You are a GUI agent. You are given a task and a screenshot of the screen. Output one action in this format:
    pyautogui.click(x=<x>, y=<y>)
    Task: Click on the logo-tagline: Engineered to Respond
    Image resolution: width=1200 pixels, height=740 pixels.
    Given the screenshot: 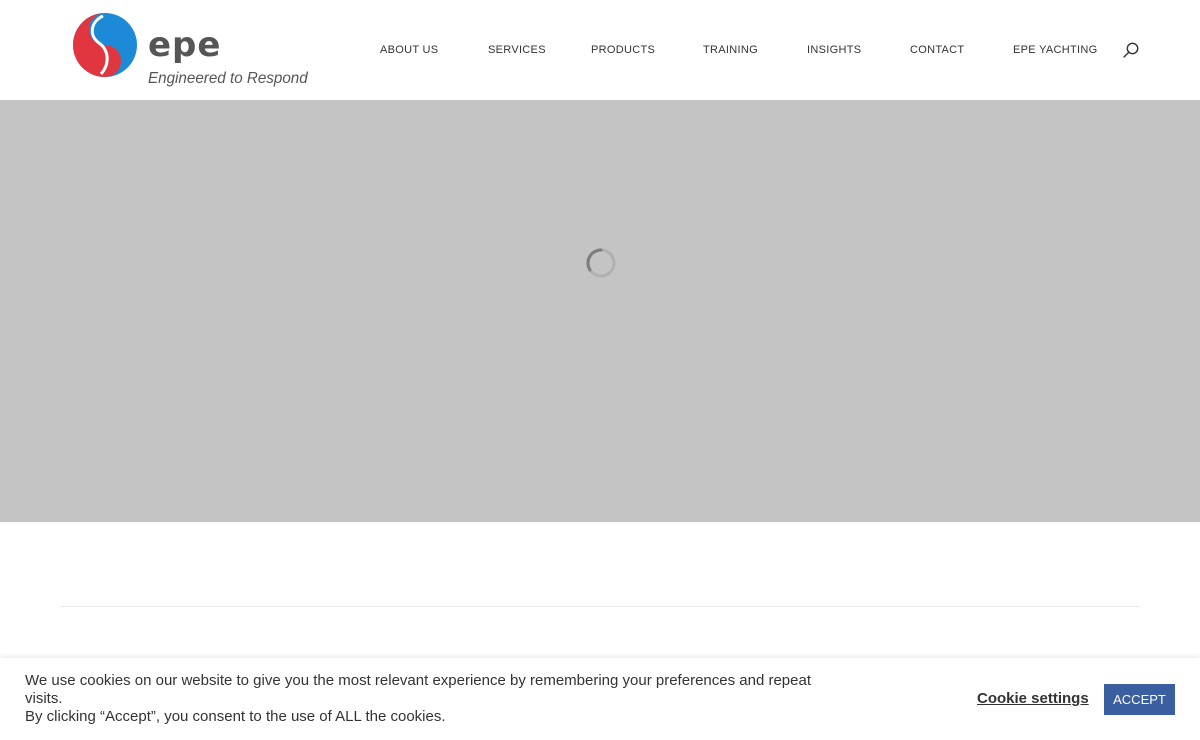 What is the action you would take?
    pyautogui.click(x=228, y=78)
    